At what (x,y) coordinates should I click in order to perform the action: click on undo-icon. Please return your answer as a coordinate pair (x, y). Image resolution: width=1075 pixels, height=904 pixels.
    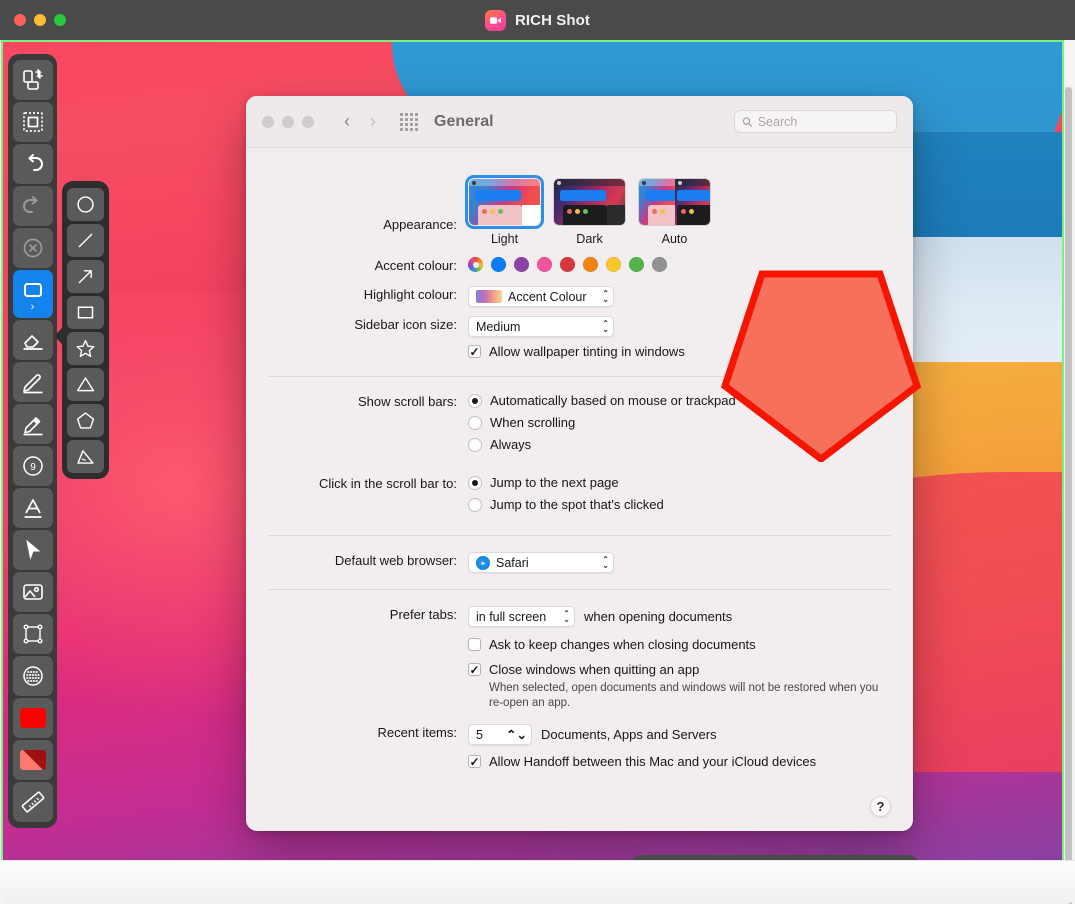
    Looking at the image, I should click on (32, 164).